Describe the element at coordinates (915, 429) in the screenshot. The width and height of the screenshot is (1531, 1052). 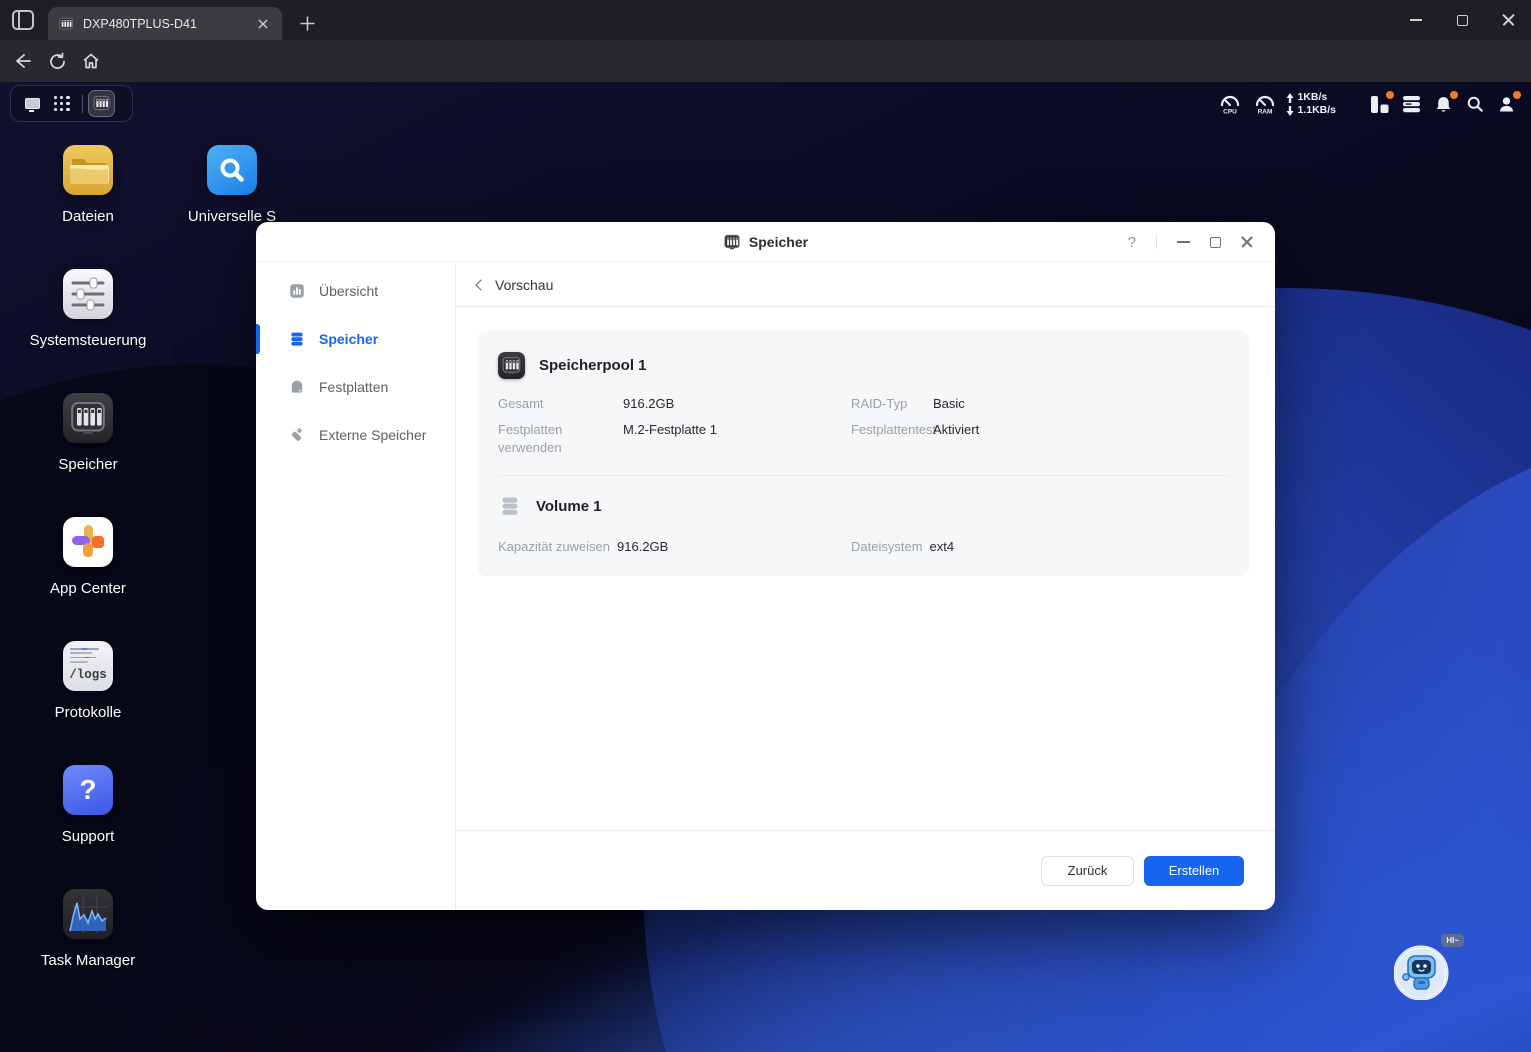
I see `field-festplattentest: Festplattentest Aktiviert` at that location.